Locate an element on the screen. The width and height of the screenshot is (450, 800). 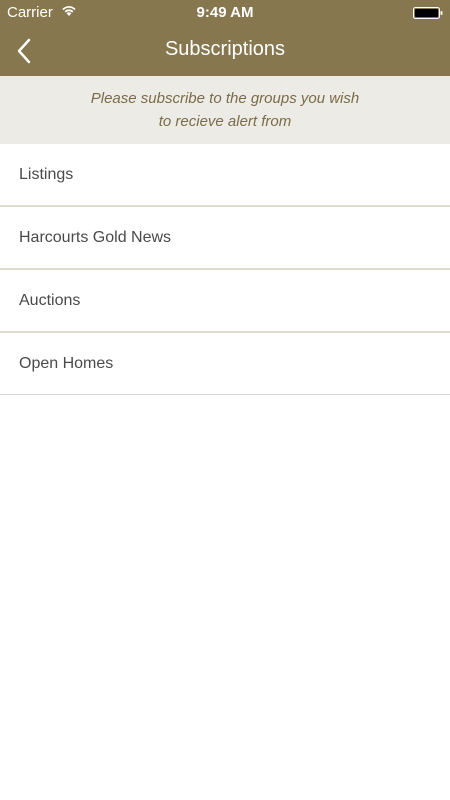
app-header: Carrier 9:49 AM Subscriptions is located at coordinates (225, 38).